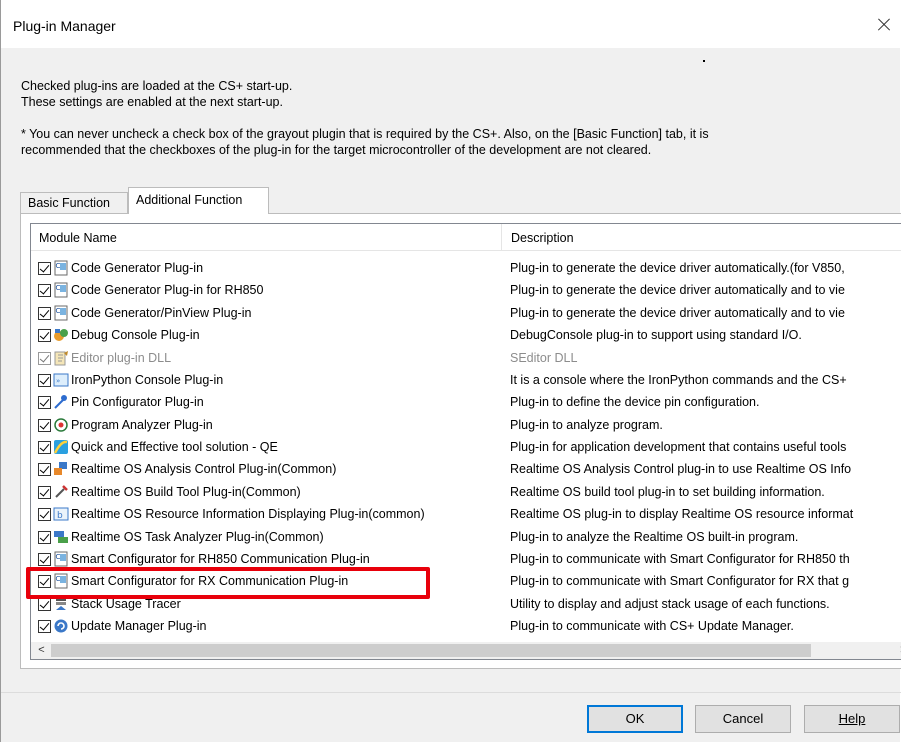  What do you see at coordinates (635, 719) in the screenshot?
I see `ok-button: OK` at bounding box center [635, 719].